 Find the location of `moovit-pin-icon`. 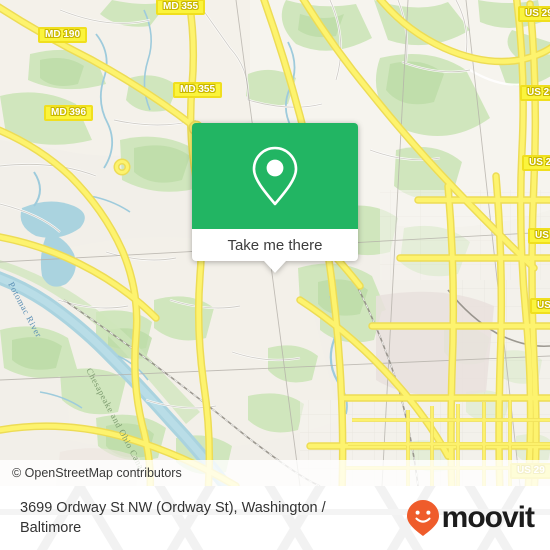

moovit-pin-icon is located at coordinates (422, 518).